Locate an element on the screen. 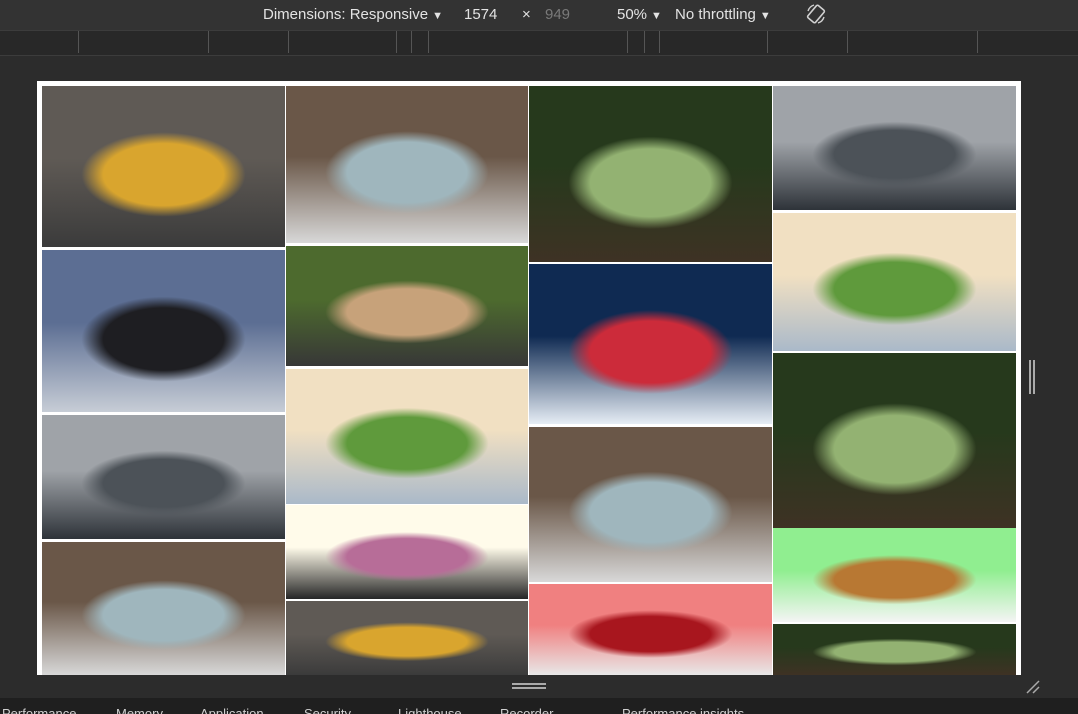 The image size is (1078, 714). tab-application: Application is located at coordinates (232, 710).